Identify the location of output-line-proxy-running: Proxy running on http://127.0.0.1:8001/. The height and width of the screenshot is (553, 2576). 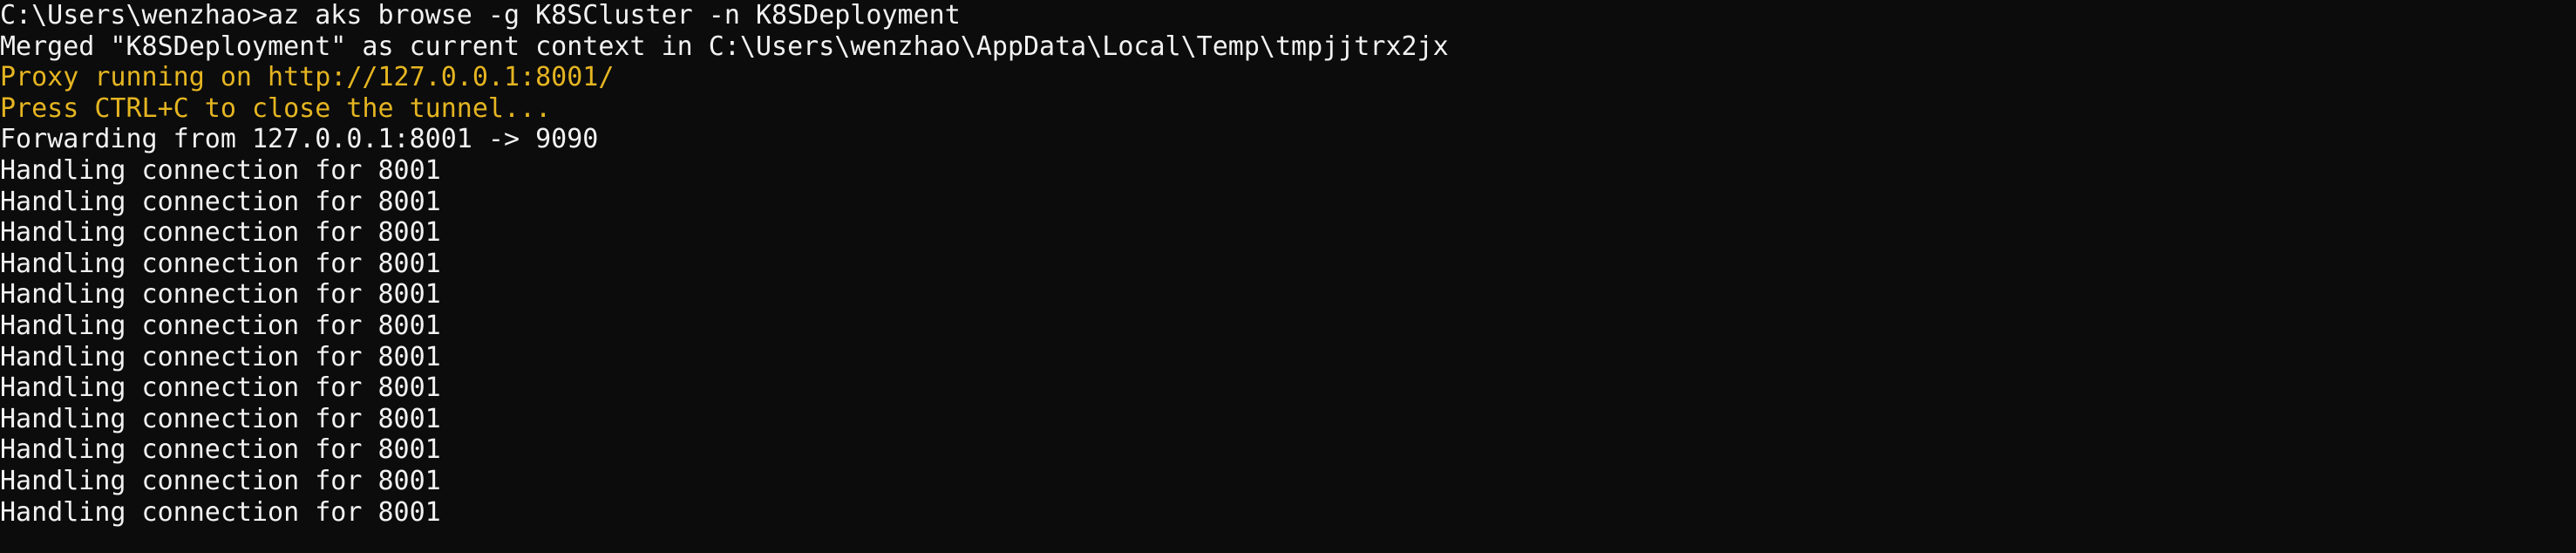
(307, 77).